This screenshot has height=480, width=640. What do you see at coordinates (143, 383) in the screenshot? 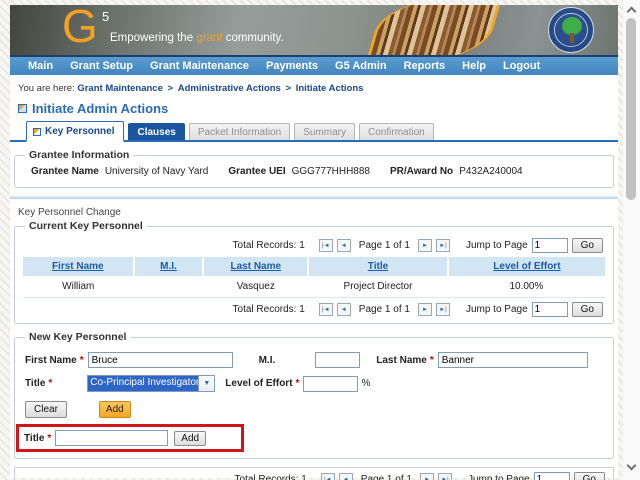
I see `title-select-value: Co-Principal Investigator` at bounding box center [143, 383].